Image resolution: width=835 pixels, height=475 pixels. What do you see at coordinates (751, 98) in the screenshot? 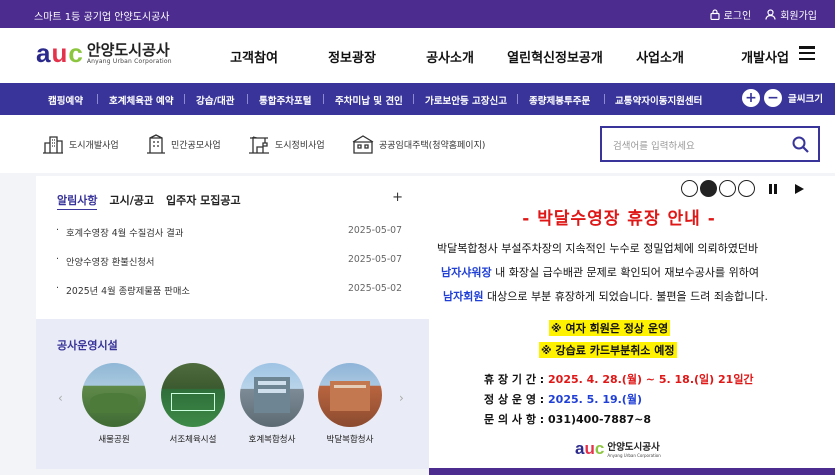
I see `zoom-in-button: +` at bounding box center [751, 98].